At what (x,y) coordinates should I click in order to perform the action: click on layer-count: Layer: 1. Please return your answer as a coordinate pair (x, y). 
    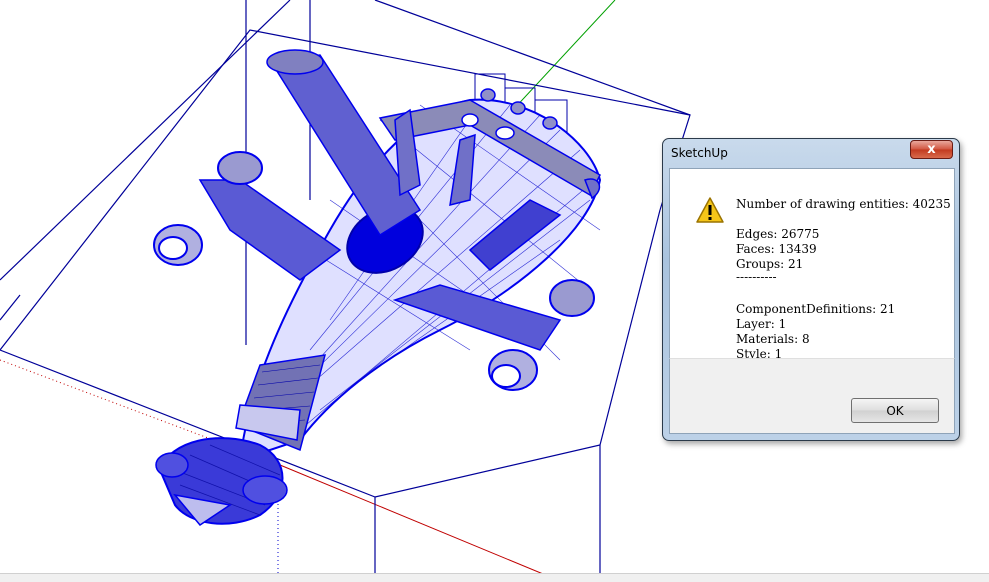
    Looking at the image, I should click on (761, 324).